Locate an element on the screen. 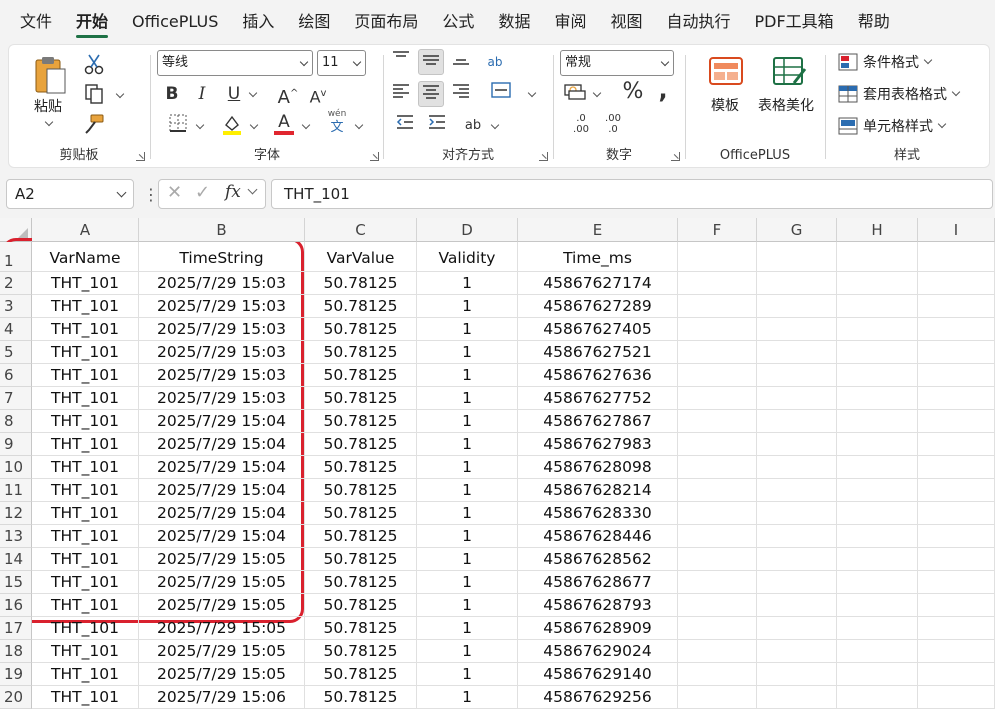  header-cell: TimeString is located at coordinates (222, 257).